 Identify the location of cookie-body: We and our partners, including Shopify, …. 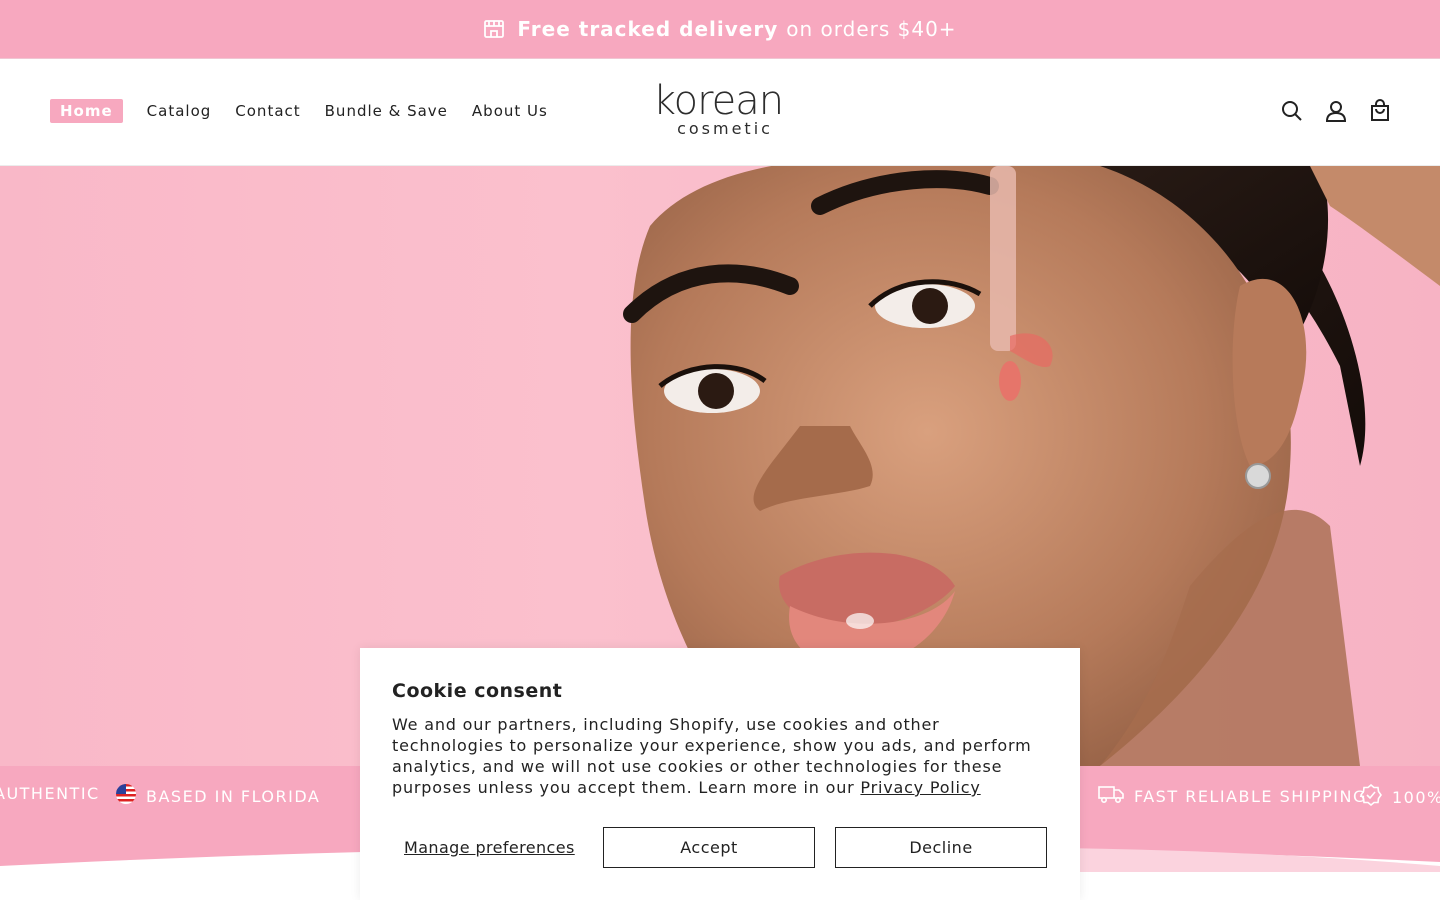
(722, 756).